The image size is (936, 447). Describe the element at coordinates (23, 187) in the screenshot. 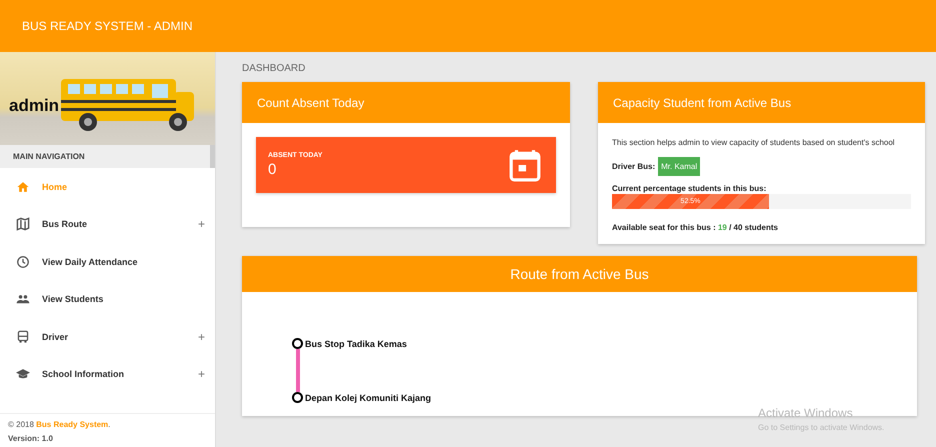

I see `home-icon` at that location.